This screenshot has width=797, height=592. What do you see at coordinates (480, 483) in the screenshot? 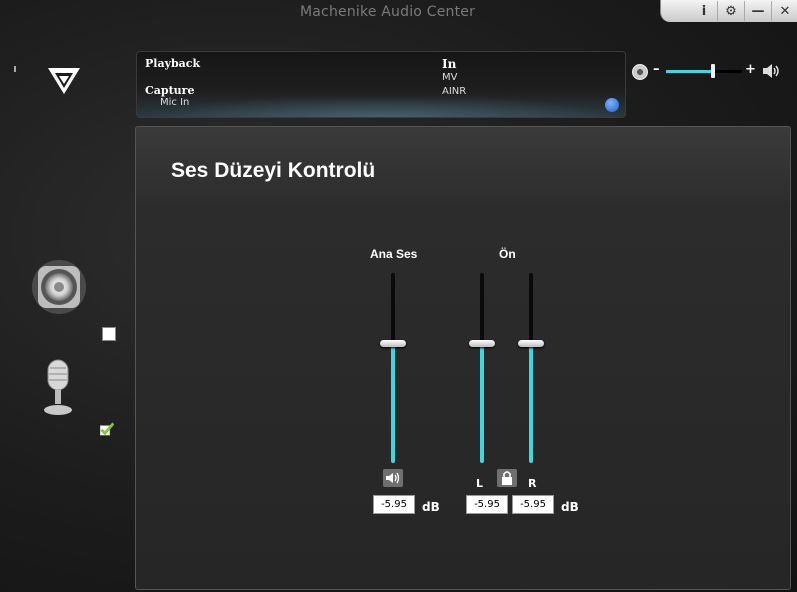
I see `left-channel-label: L` at bounding box center [480, 483].